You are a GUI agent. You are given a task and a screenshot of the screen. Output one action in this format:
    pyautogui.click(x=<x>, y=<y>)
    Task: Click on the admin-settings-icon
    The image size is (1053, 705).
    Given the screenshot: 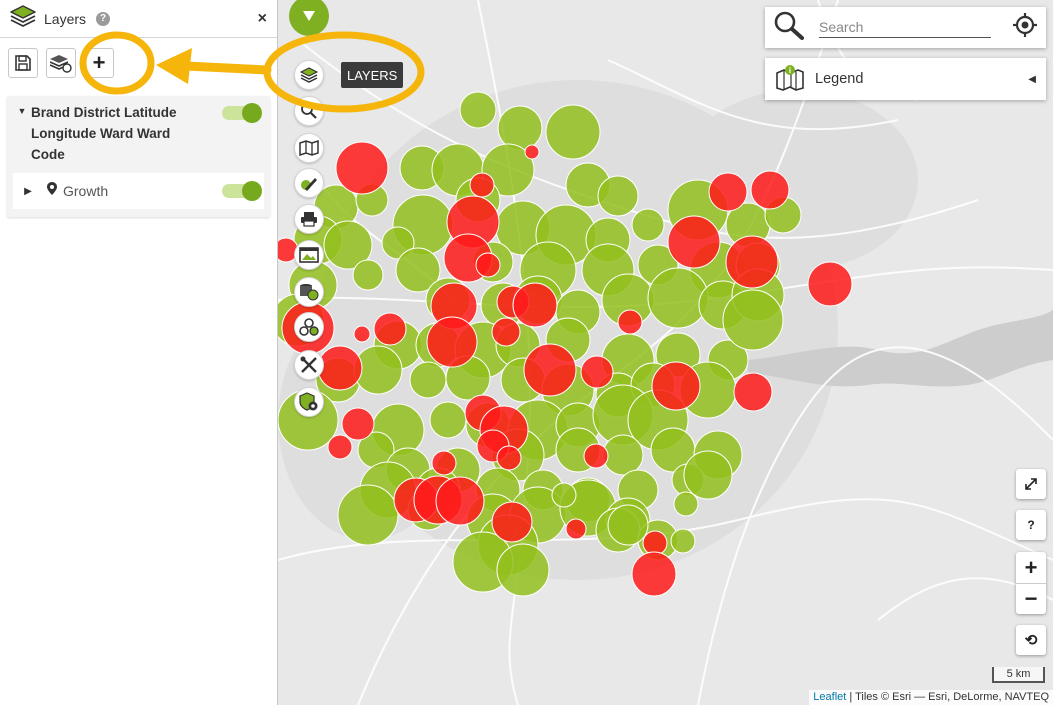 What is the action you would take?
    pyautogui.click(x=308, y=401)
    